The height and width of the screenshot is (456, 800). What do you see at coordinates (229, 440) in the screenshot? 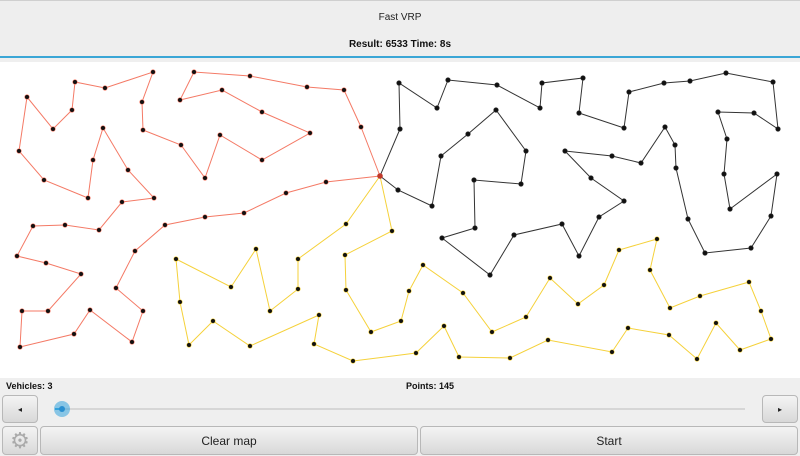
I see `clear-map-button: Clear map` at bounding box center [229, 440].